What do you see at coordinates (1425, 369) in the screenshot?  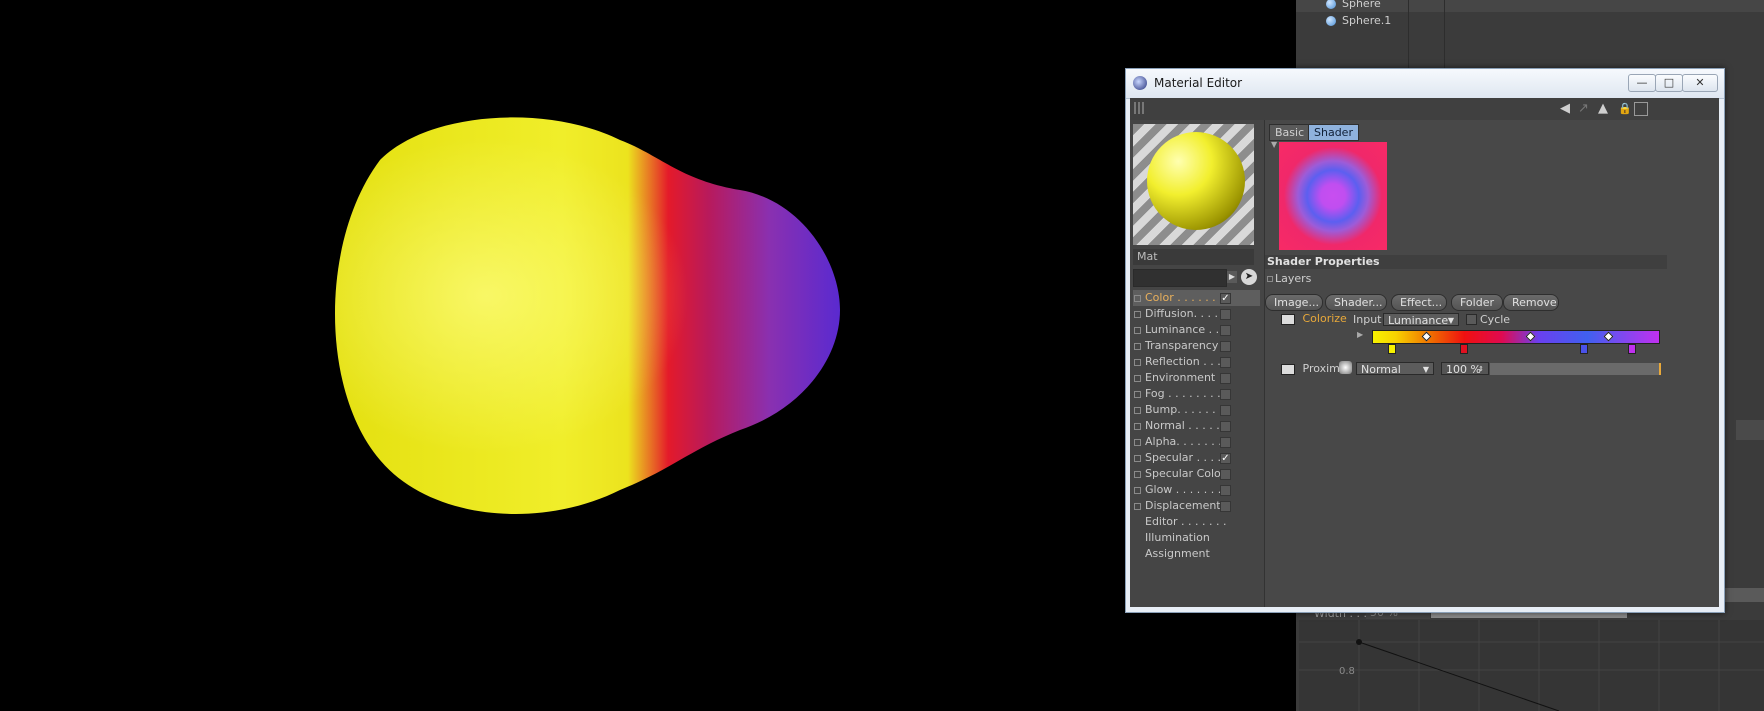 I see `chevron-down-icon: ▼` at bounding box center [1425, 369].